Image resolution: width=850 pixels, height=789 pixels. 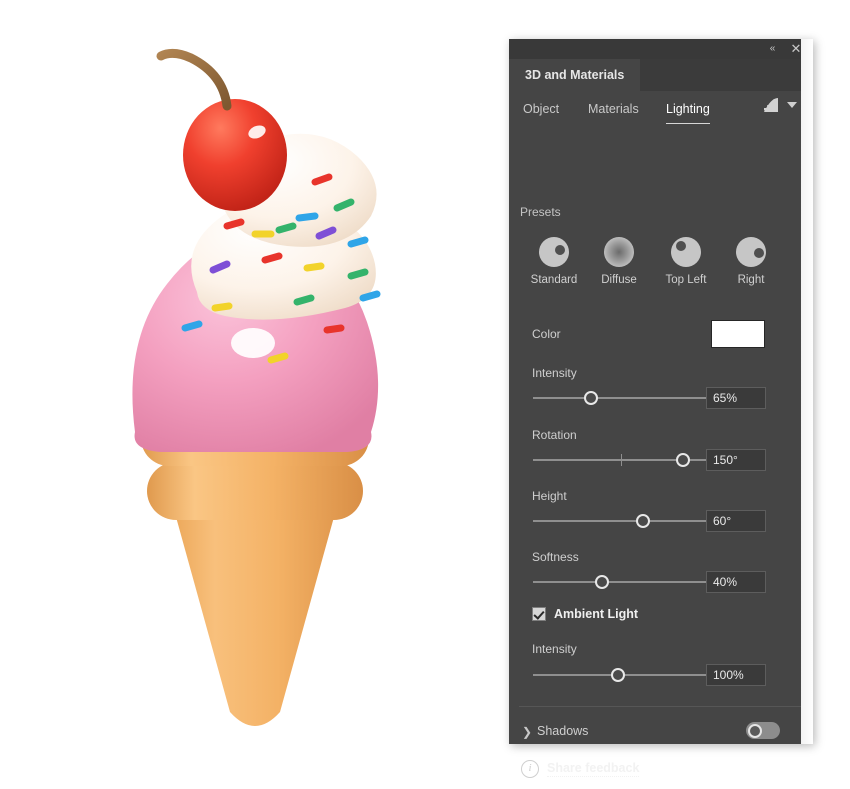 What do you see at coordinates (738, 334) in the screenshot?
I see `light-color-swatch` at bounding box center [738, 334].